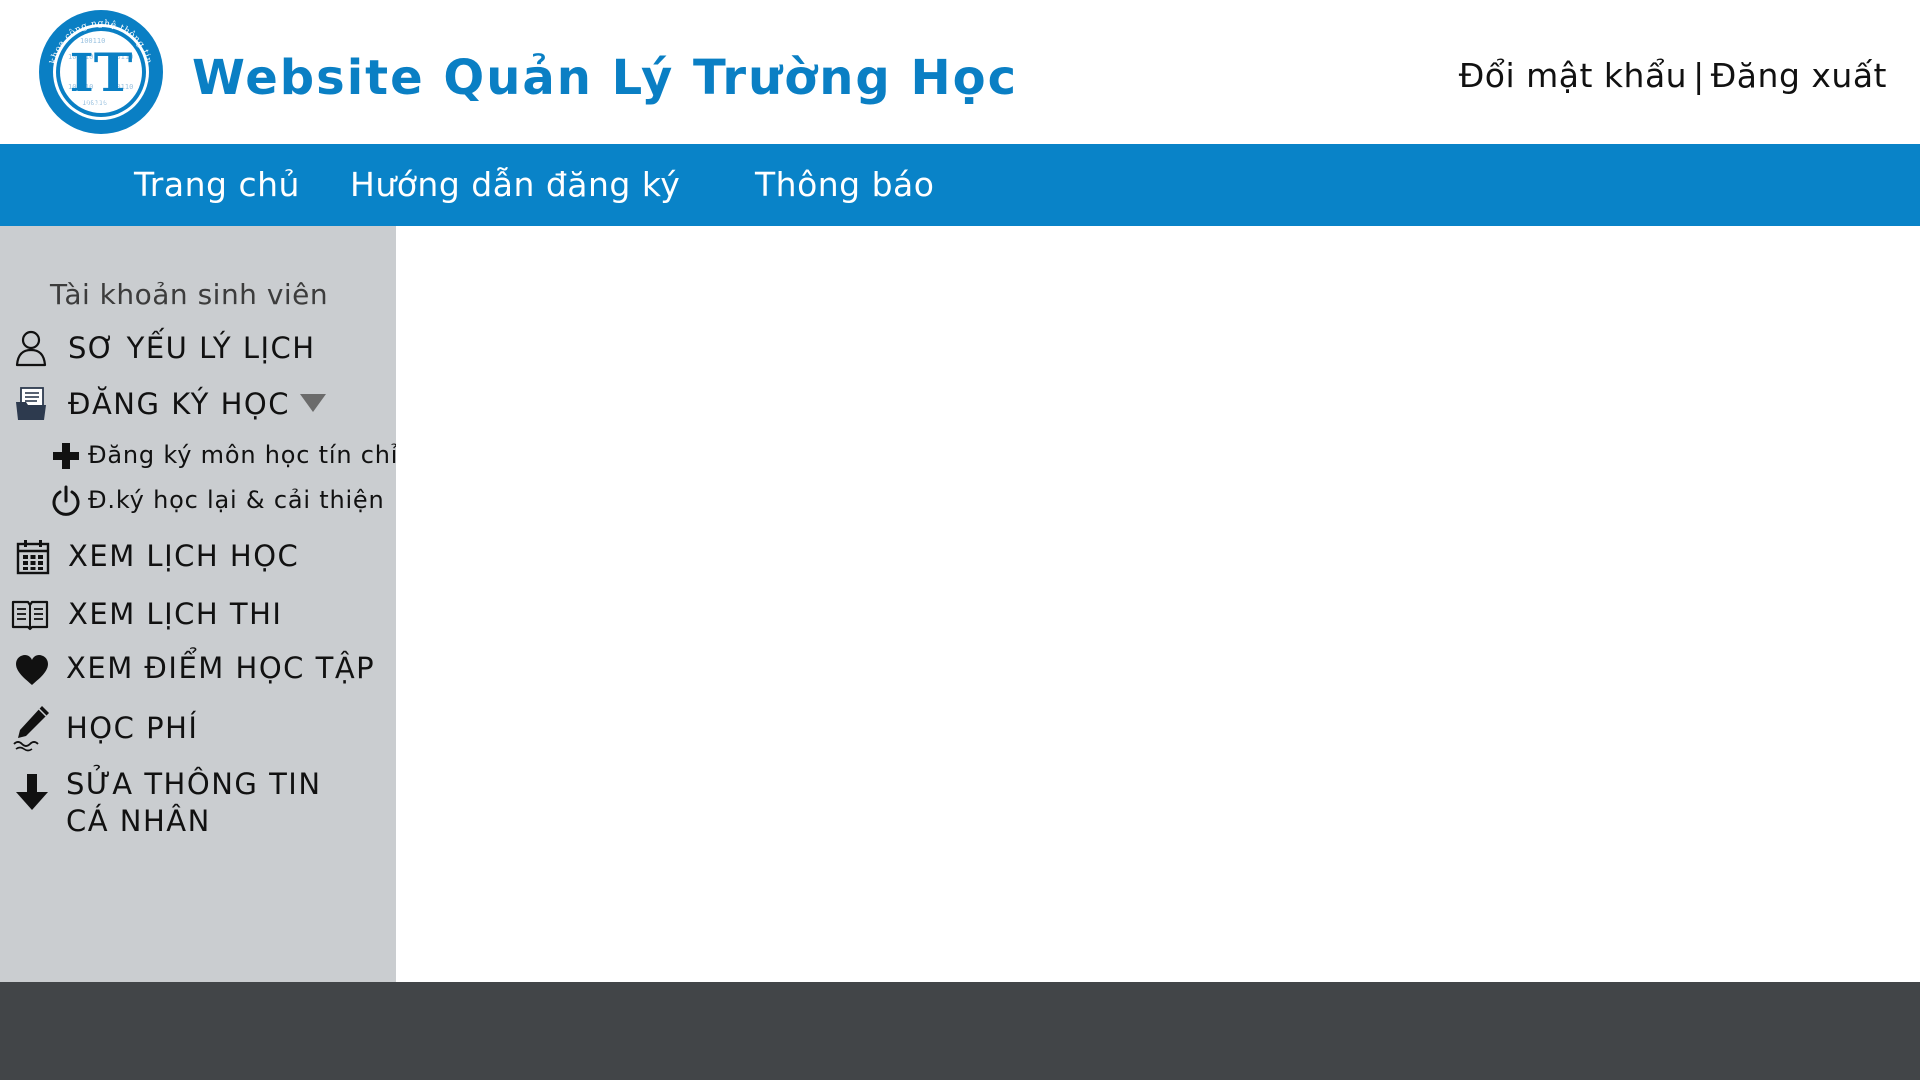  I want to click on calendar-icon, so click(33, 557).